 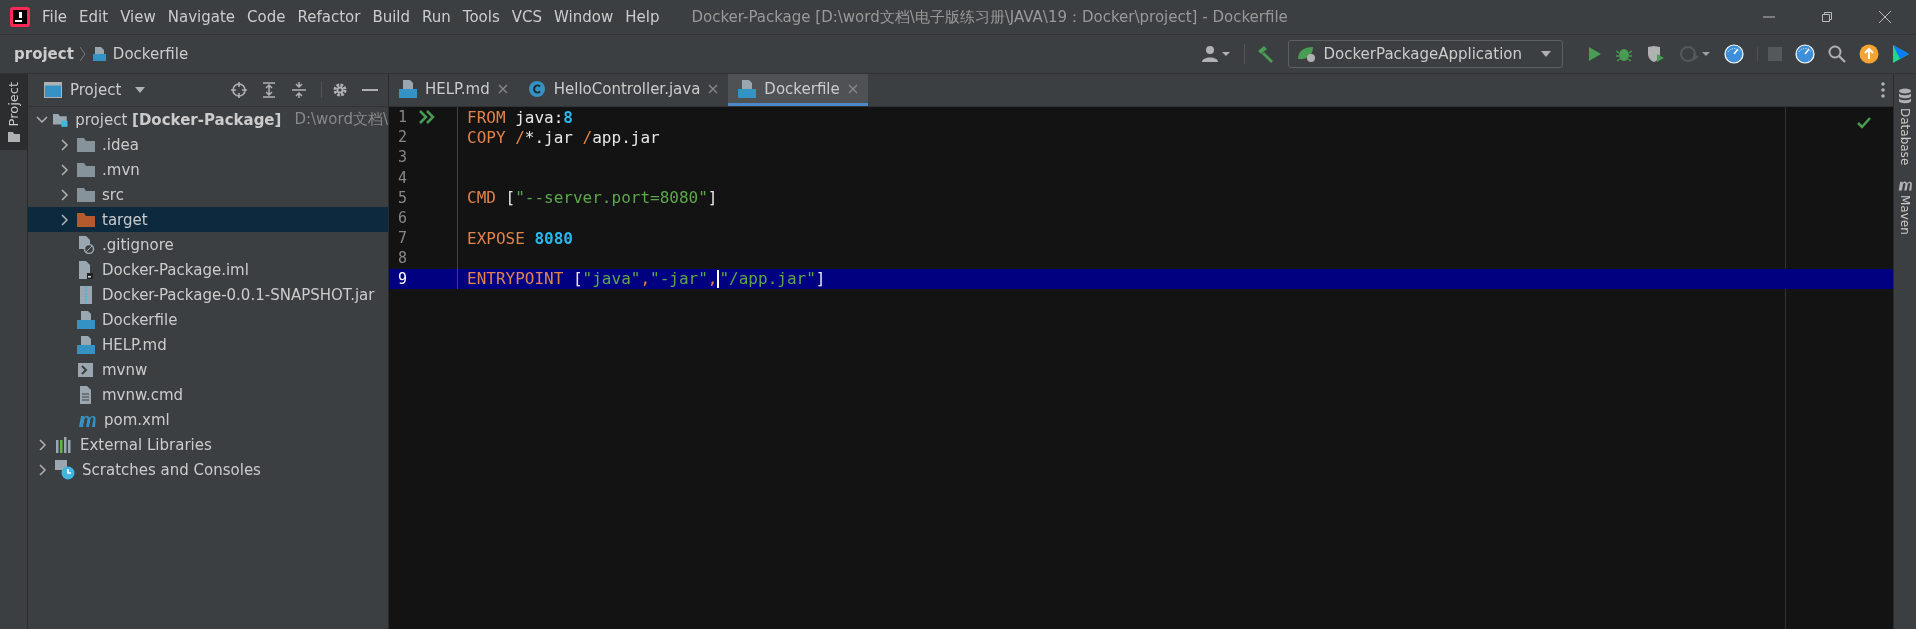 I want to click on tool-window-tab: Maven, so click(x=1905, y=207).